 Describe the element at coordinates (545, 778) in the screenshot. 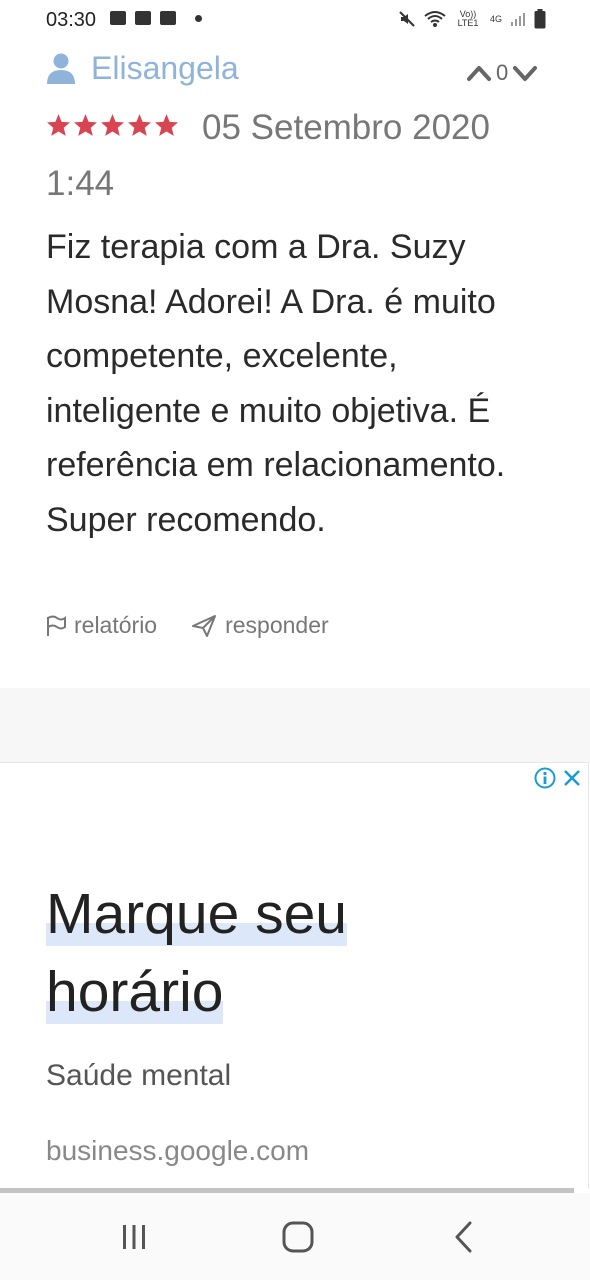

I see `info-icon` at that location.